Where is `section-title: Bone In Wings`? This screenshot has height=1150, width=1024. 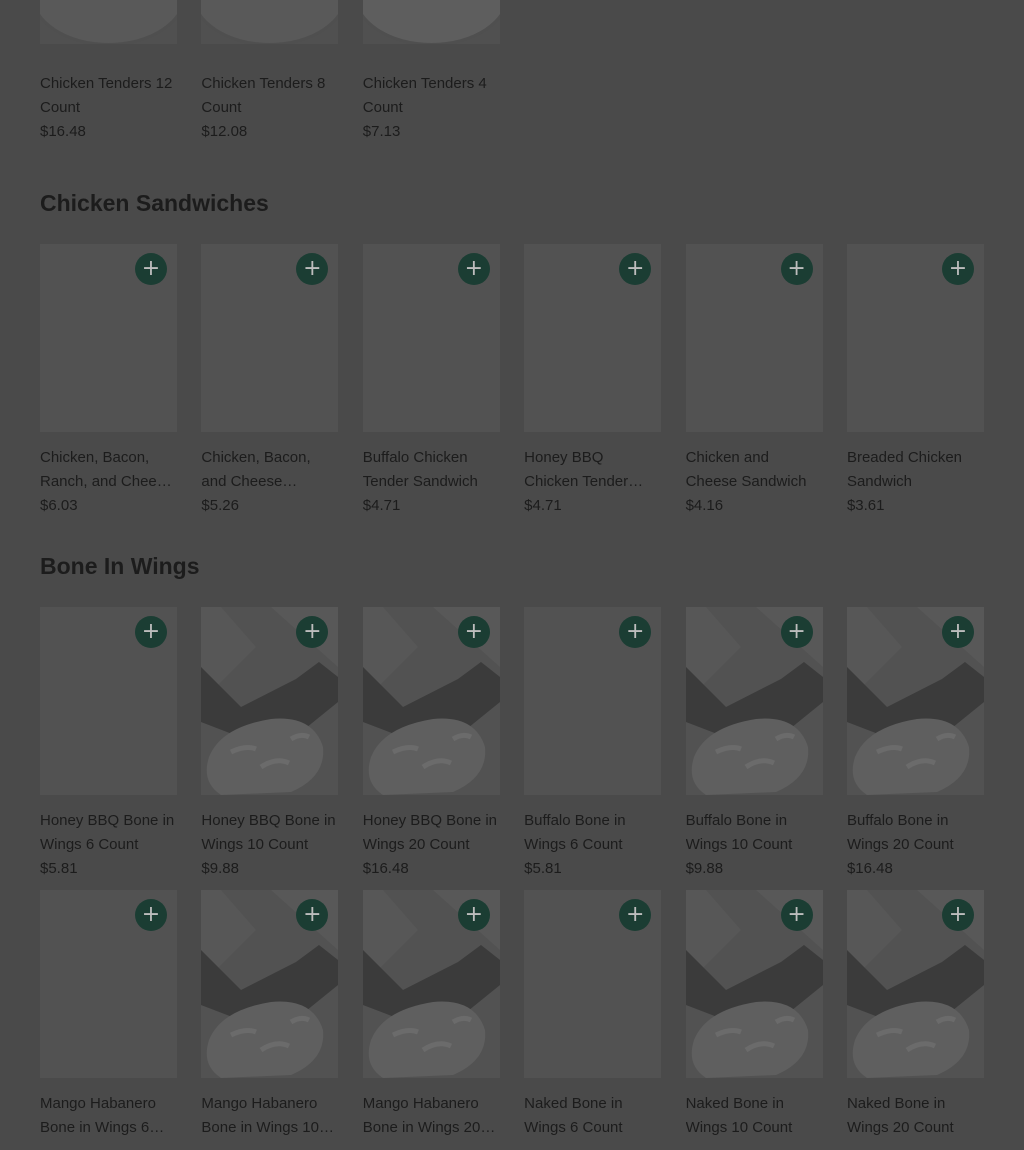
section-title: Bone In Wings is located at coordinates (120, 566).